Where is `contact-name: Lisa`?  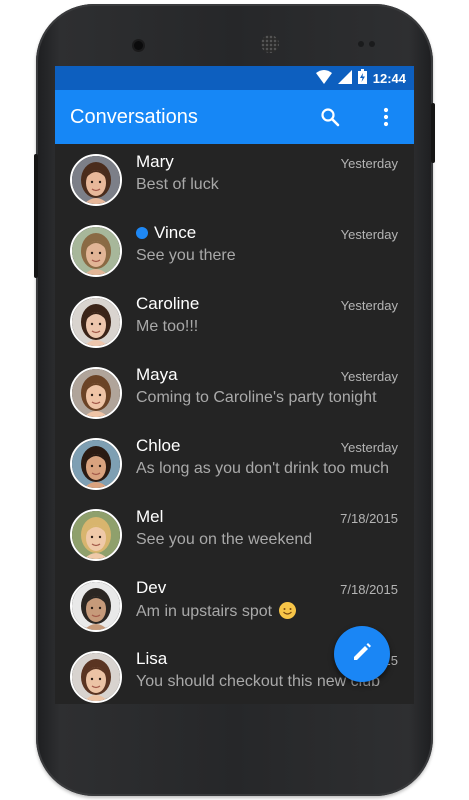
contact-name: Lisa is located at coordinates (152, 658).